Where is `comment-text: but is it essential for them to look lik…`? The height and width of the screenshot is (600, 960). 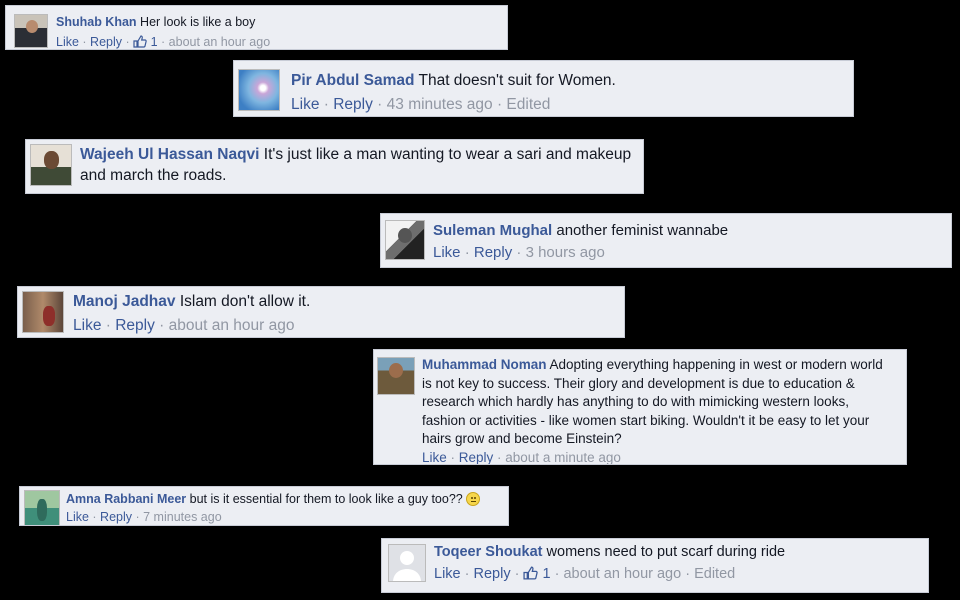 comment-text: but is it essential for them to look lik… is located at coordinates (326, 499).